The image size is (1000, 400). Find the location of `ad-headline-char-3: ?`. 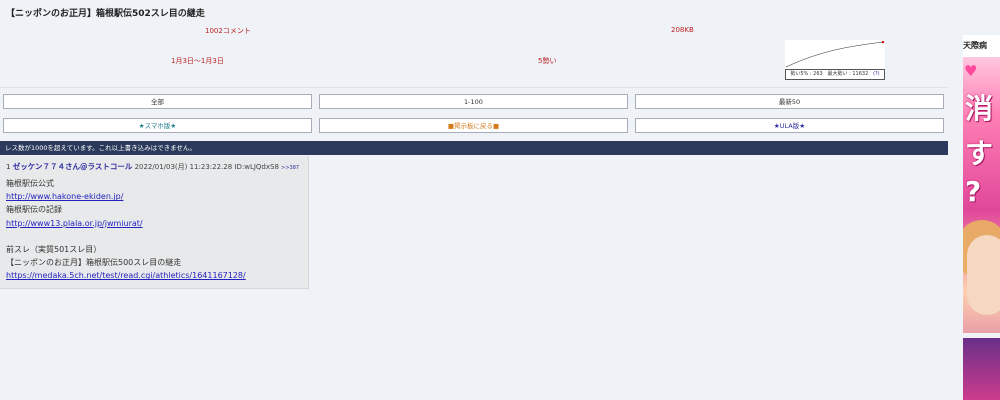

ad-headline-char-3: ? is located at coordinates (973, 191).